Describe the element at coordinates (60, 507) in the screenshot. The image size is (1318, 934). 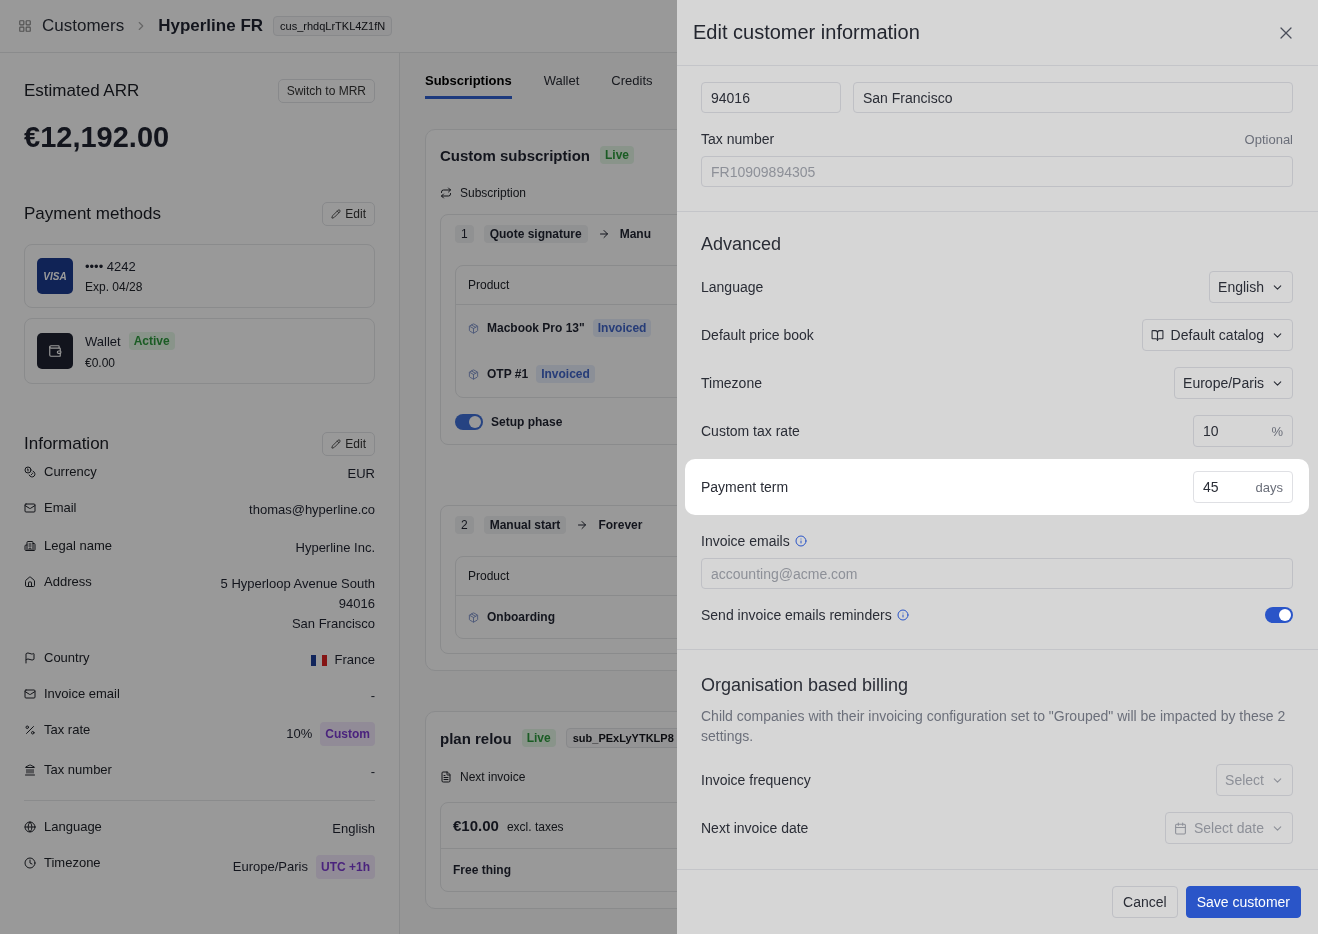
I see `info-label: Email` at that location.